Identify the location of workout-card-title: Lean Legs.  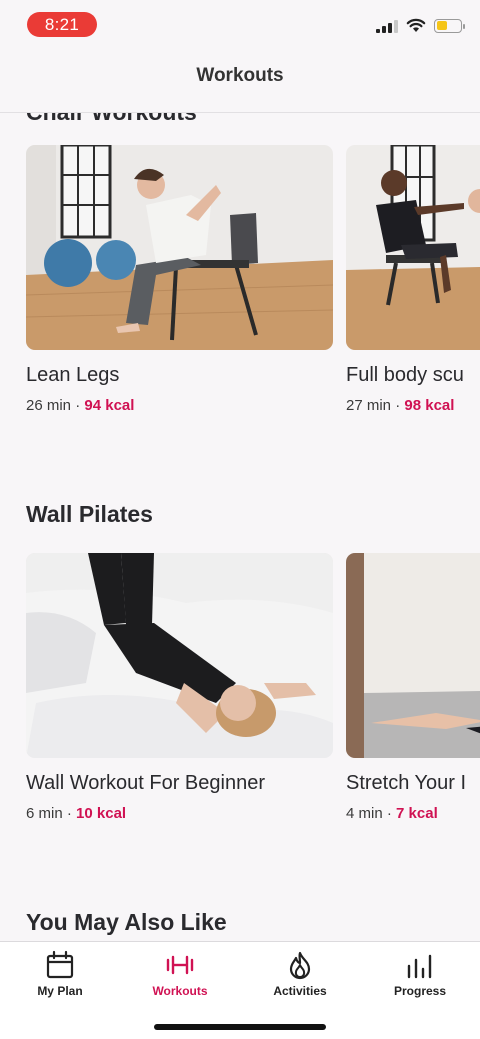
(73, 375).